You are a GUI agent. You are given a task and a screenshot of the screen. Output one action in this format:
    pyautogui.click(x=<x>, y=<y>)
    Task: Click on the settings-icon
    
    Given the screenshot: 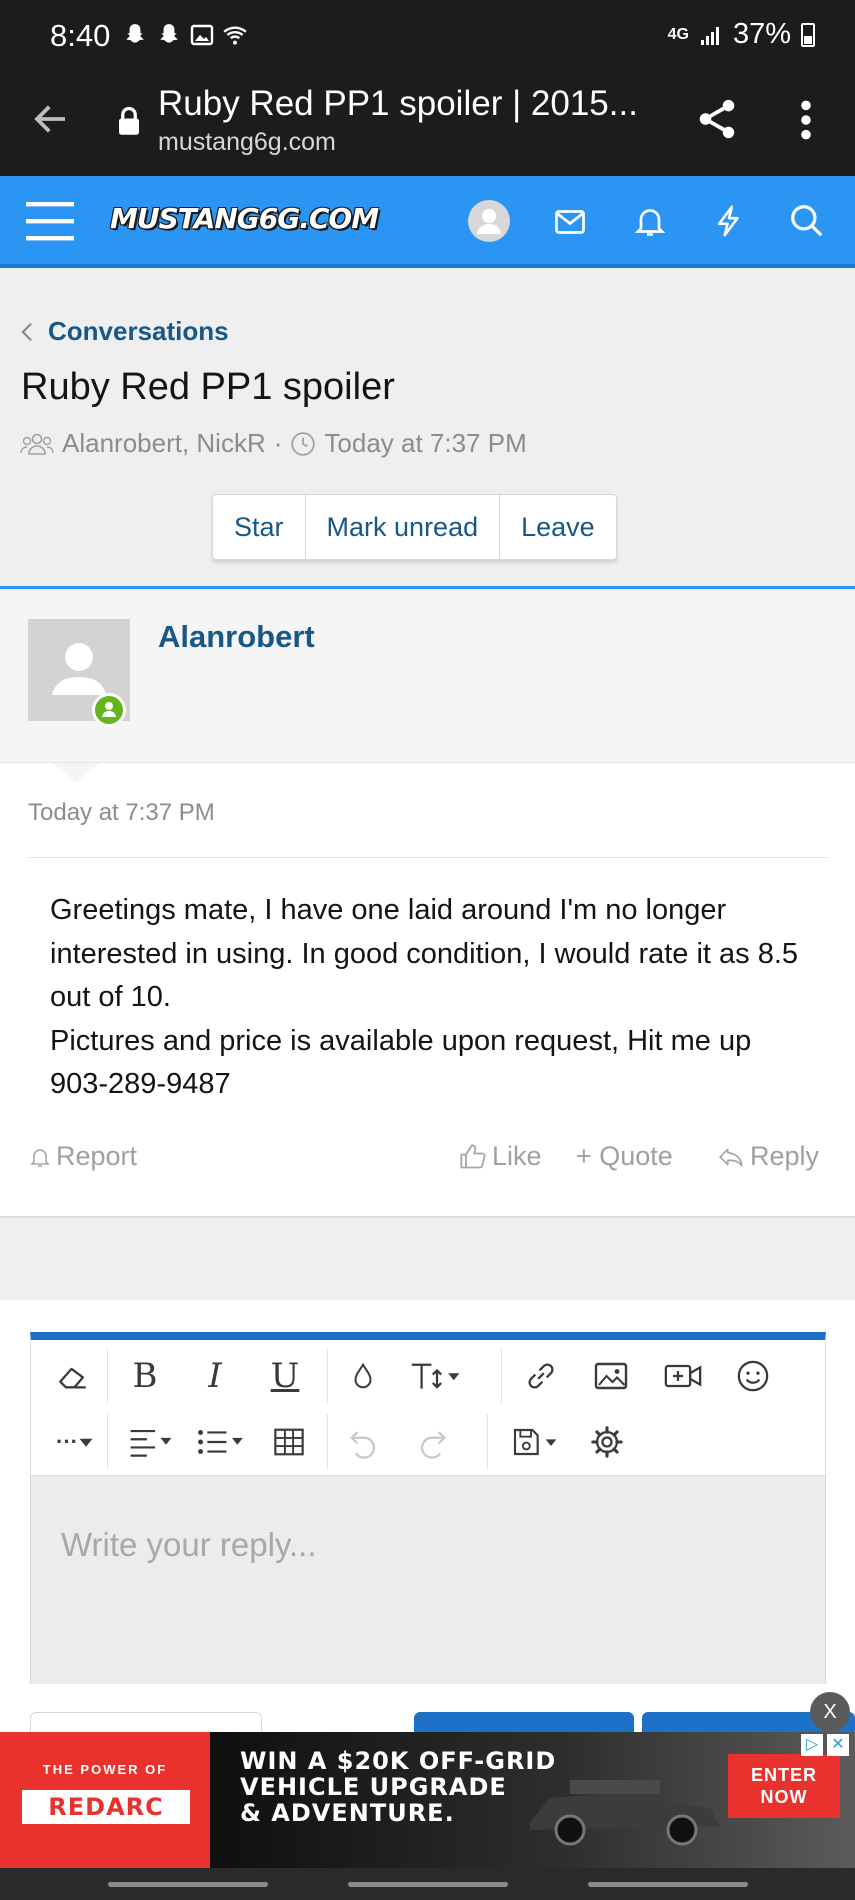 What is the action you would take?
    pyautogui.click(x=607, y=1442)
    